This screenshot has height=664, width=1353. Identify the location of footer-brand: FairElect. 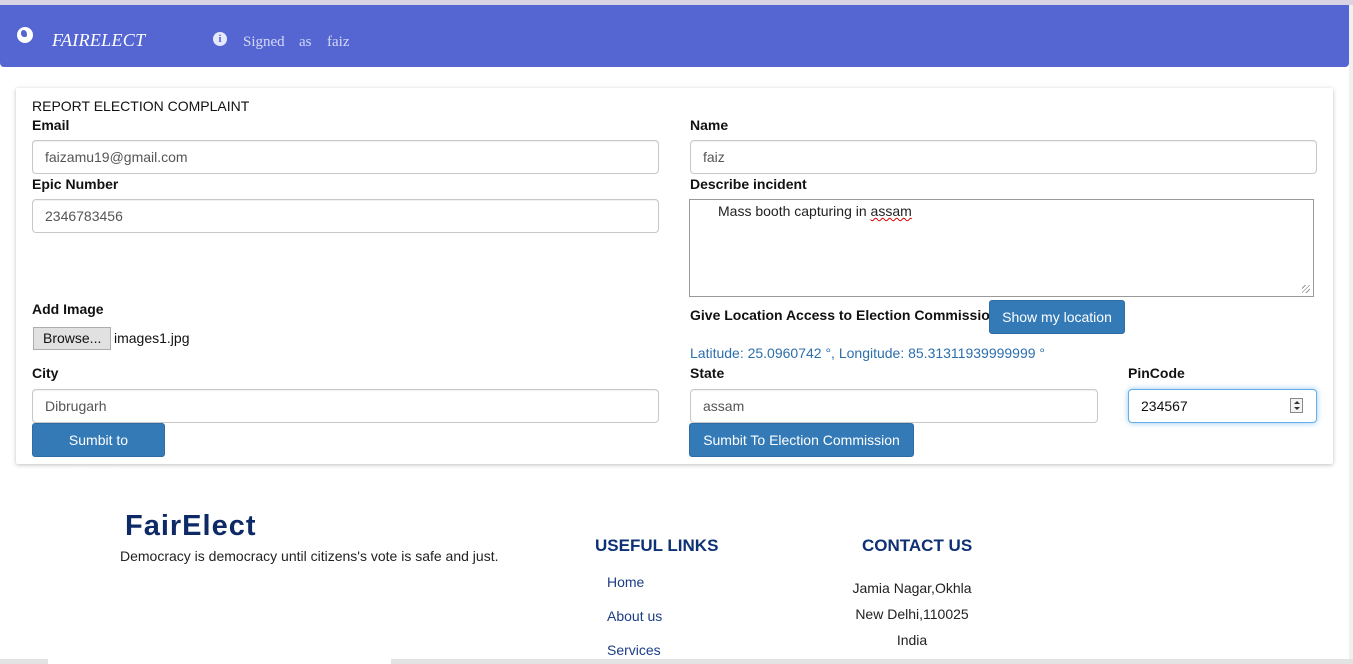
(191, 526).